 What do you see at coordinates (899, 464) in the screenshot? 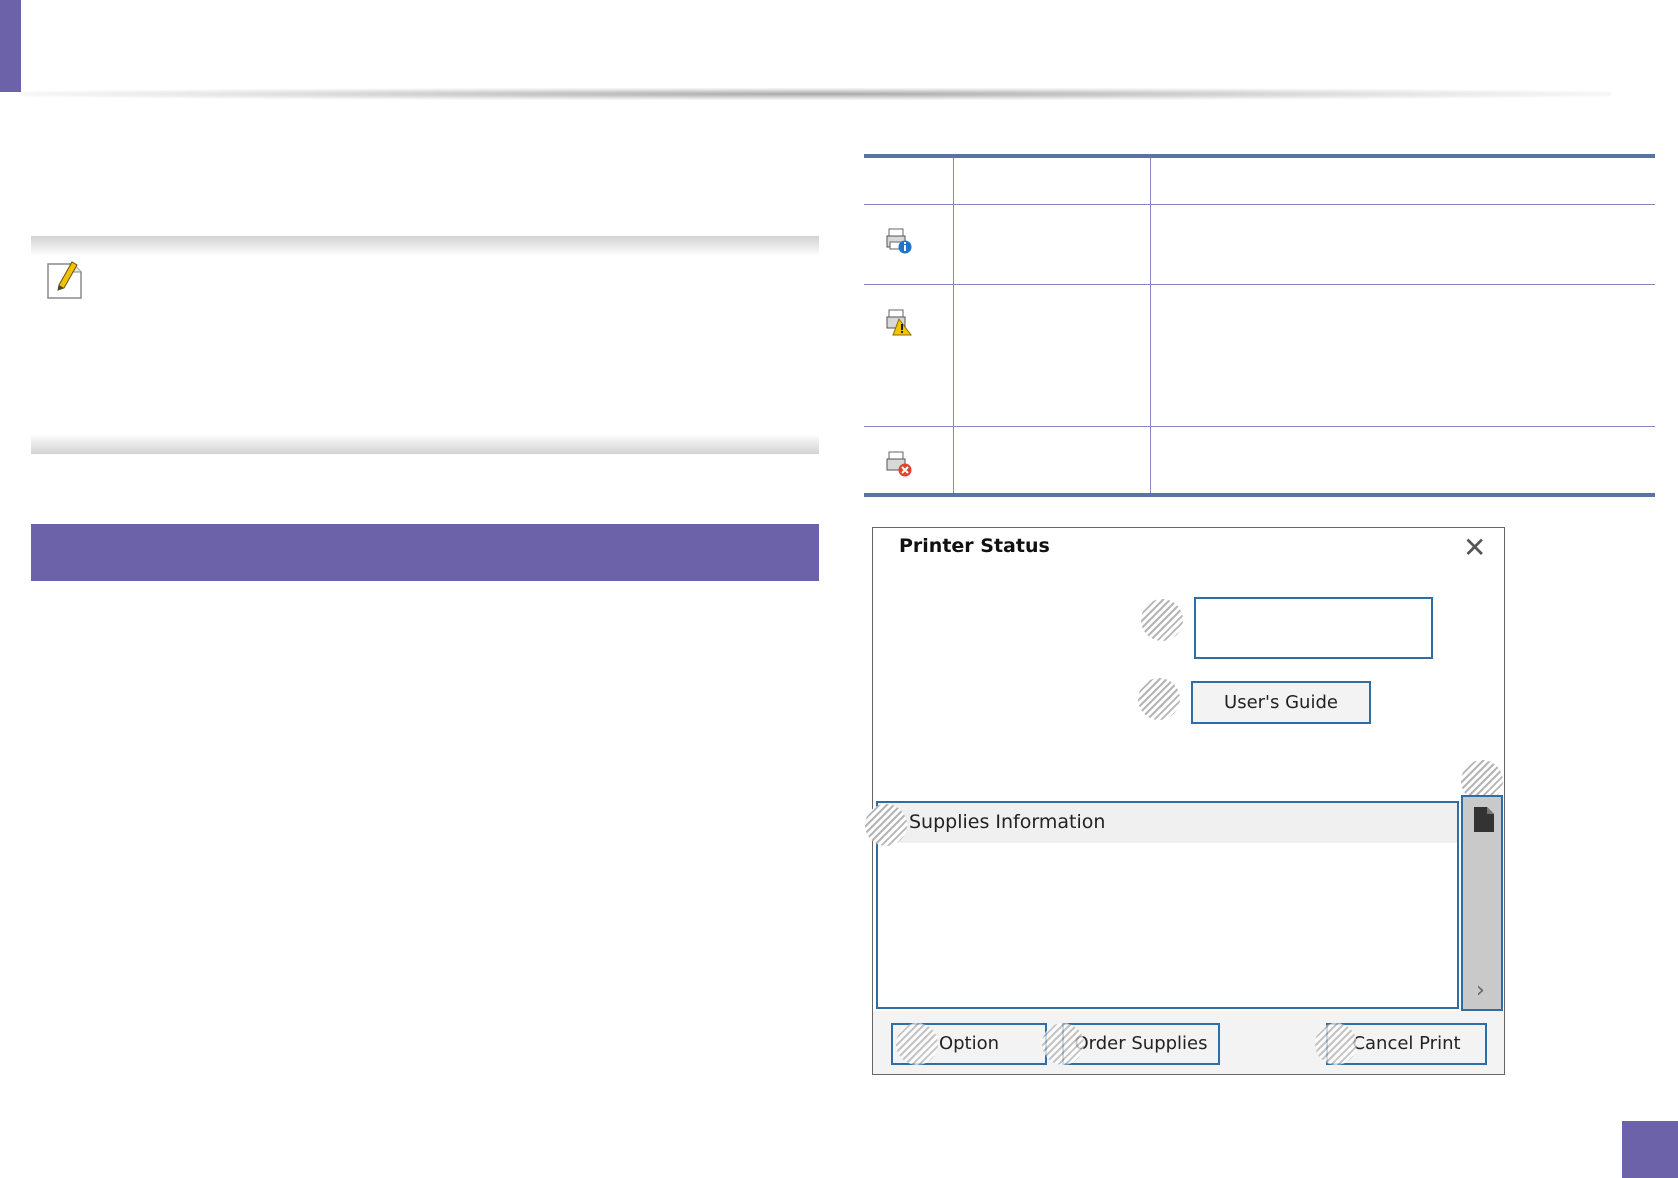
I see `printer-error-icon` at bounding box center [899, 464].